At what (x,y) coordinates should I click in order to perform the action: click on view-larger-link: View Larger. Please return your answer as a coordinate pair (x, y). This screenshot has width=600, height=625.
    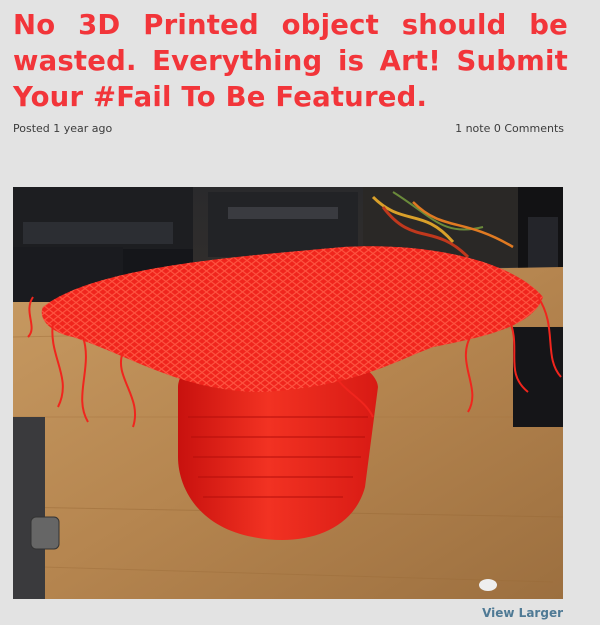
    Looking at the image, I should click on (522, 613).